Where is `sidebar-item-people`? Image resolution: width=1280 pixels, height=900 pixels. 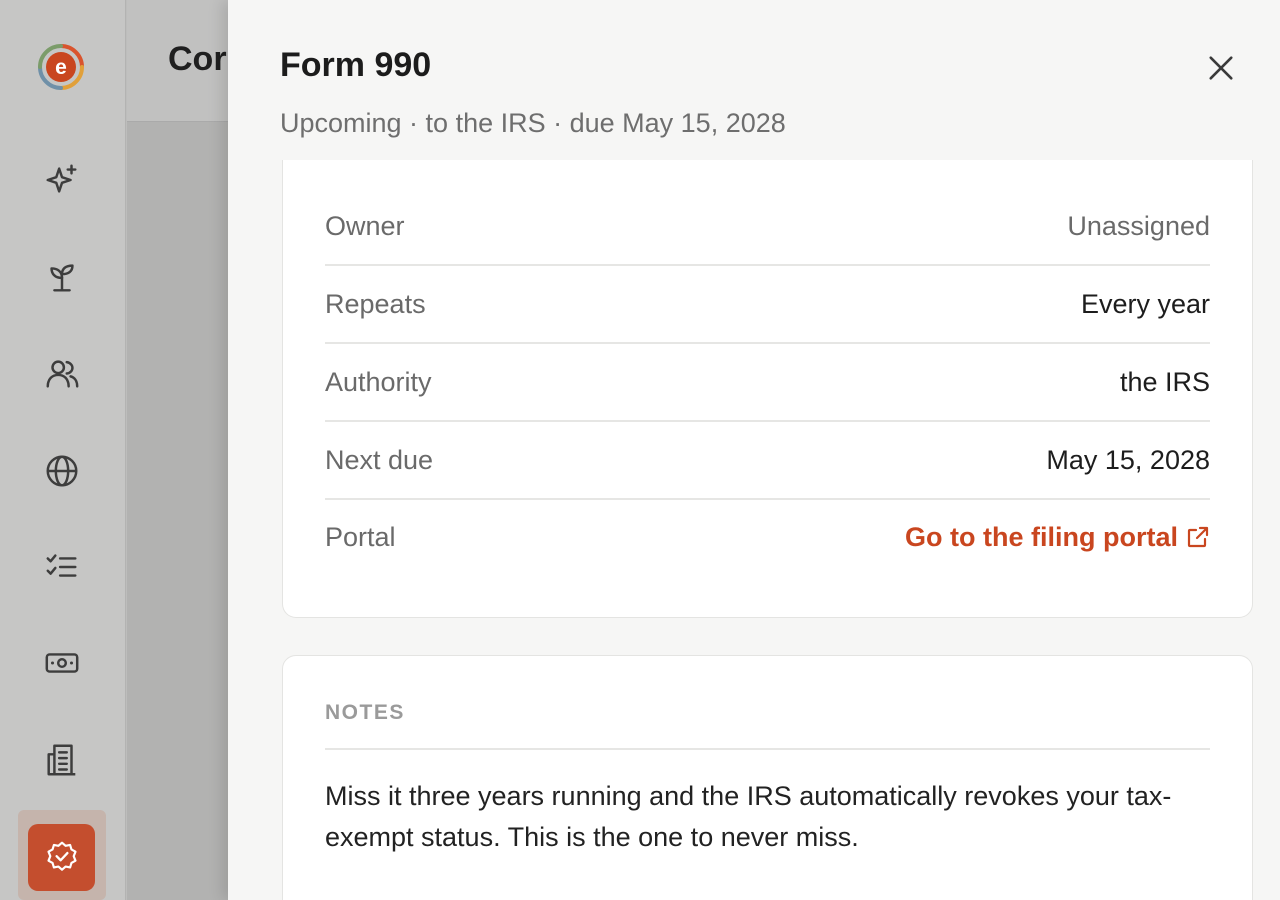 sidebar-item-people is located at coordinates (62, 374).